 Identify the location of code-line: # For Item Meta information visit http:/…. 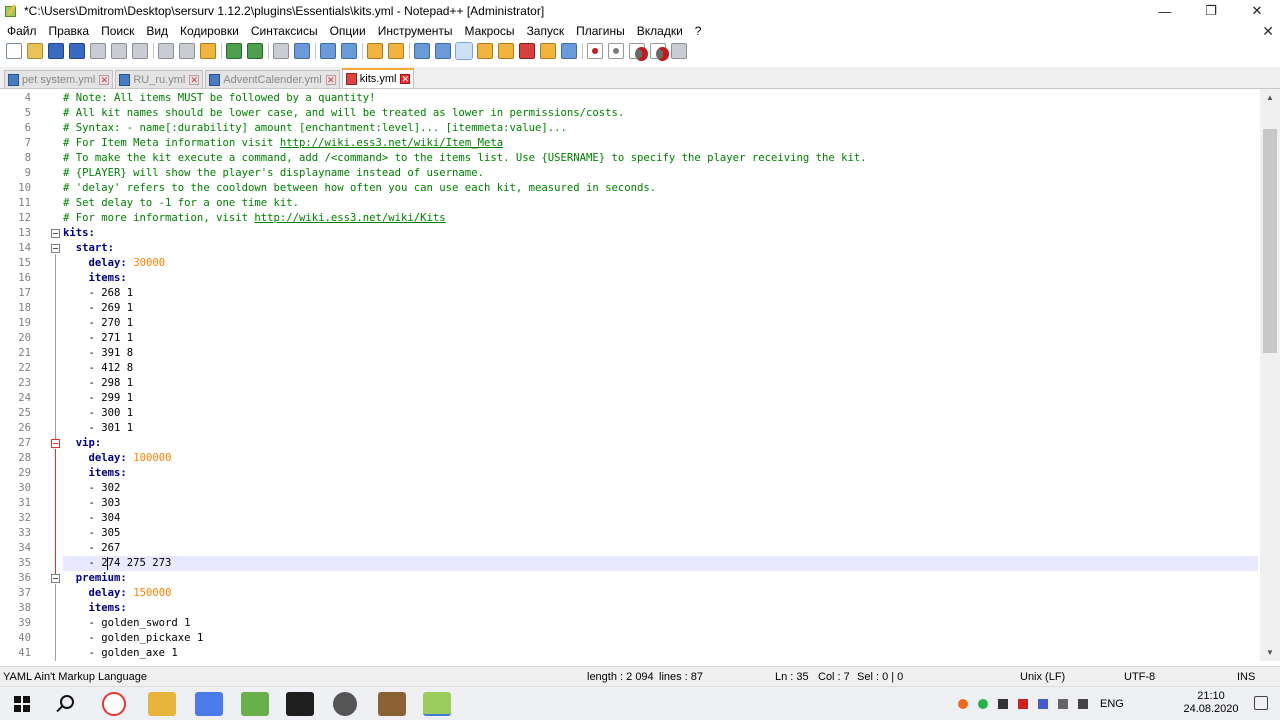
(660, 143).